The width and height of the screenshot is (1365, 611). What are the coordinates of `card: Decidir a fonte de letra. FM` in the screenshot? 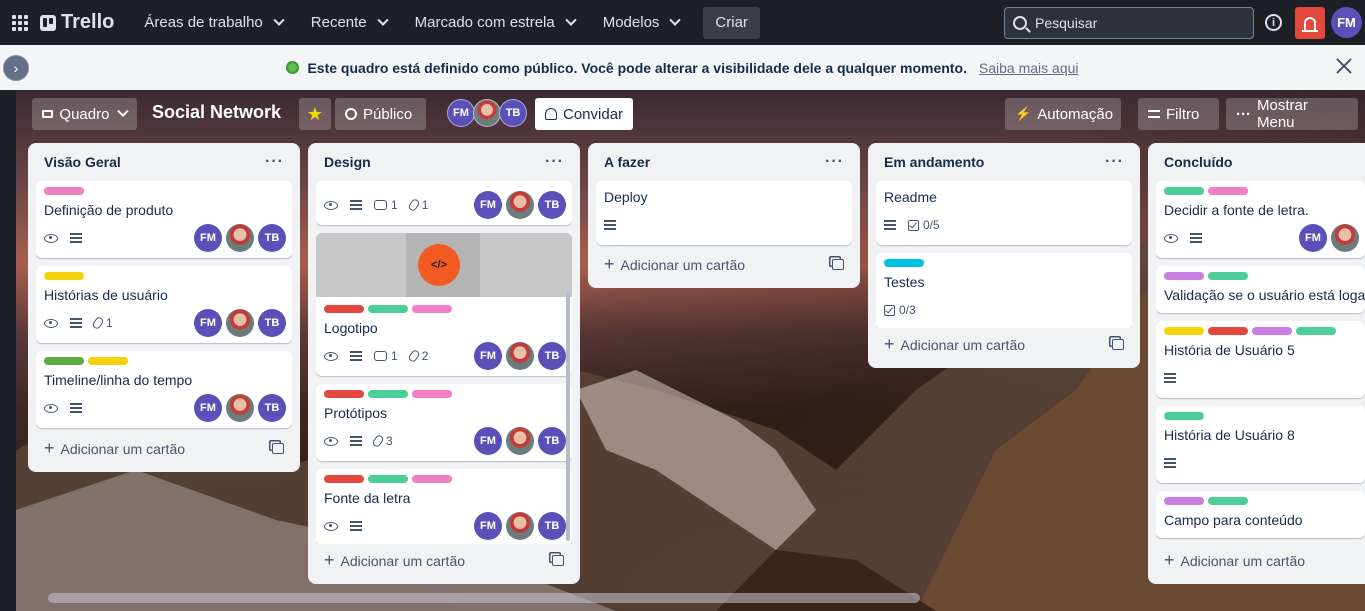 It's located at (1260, 219).